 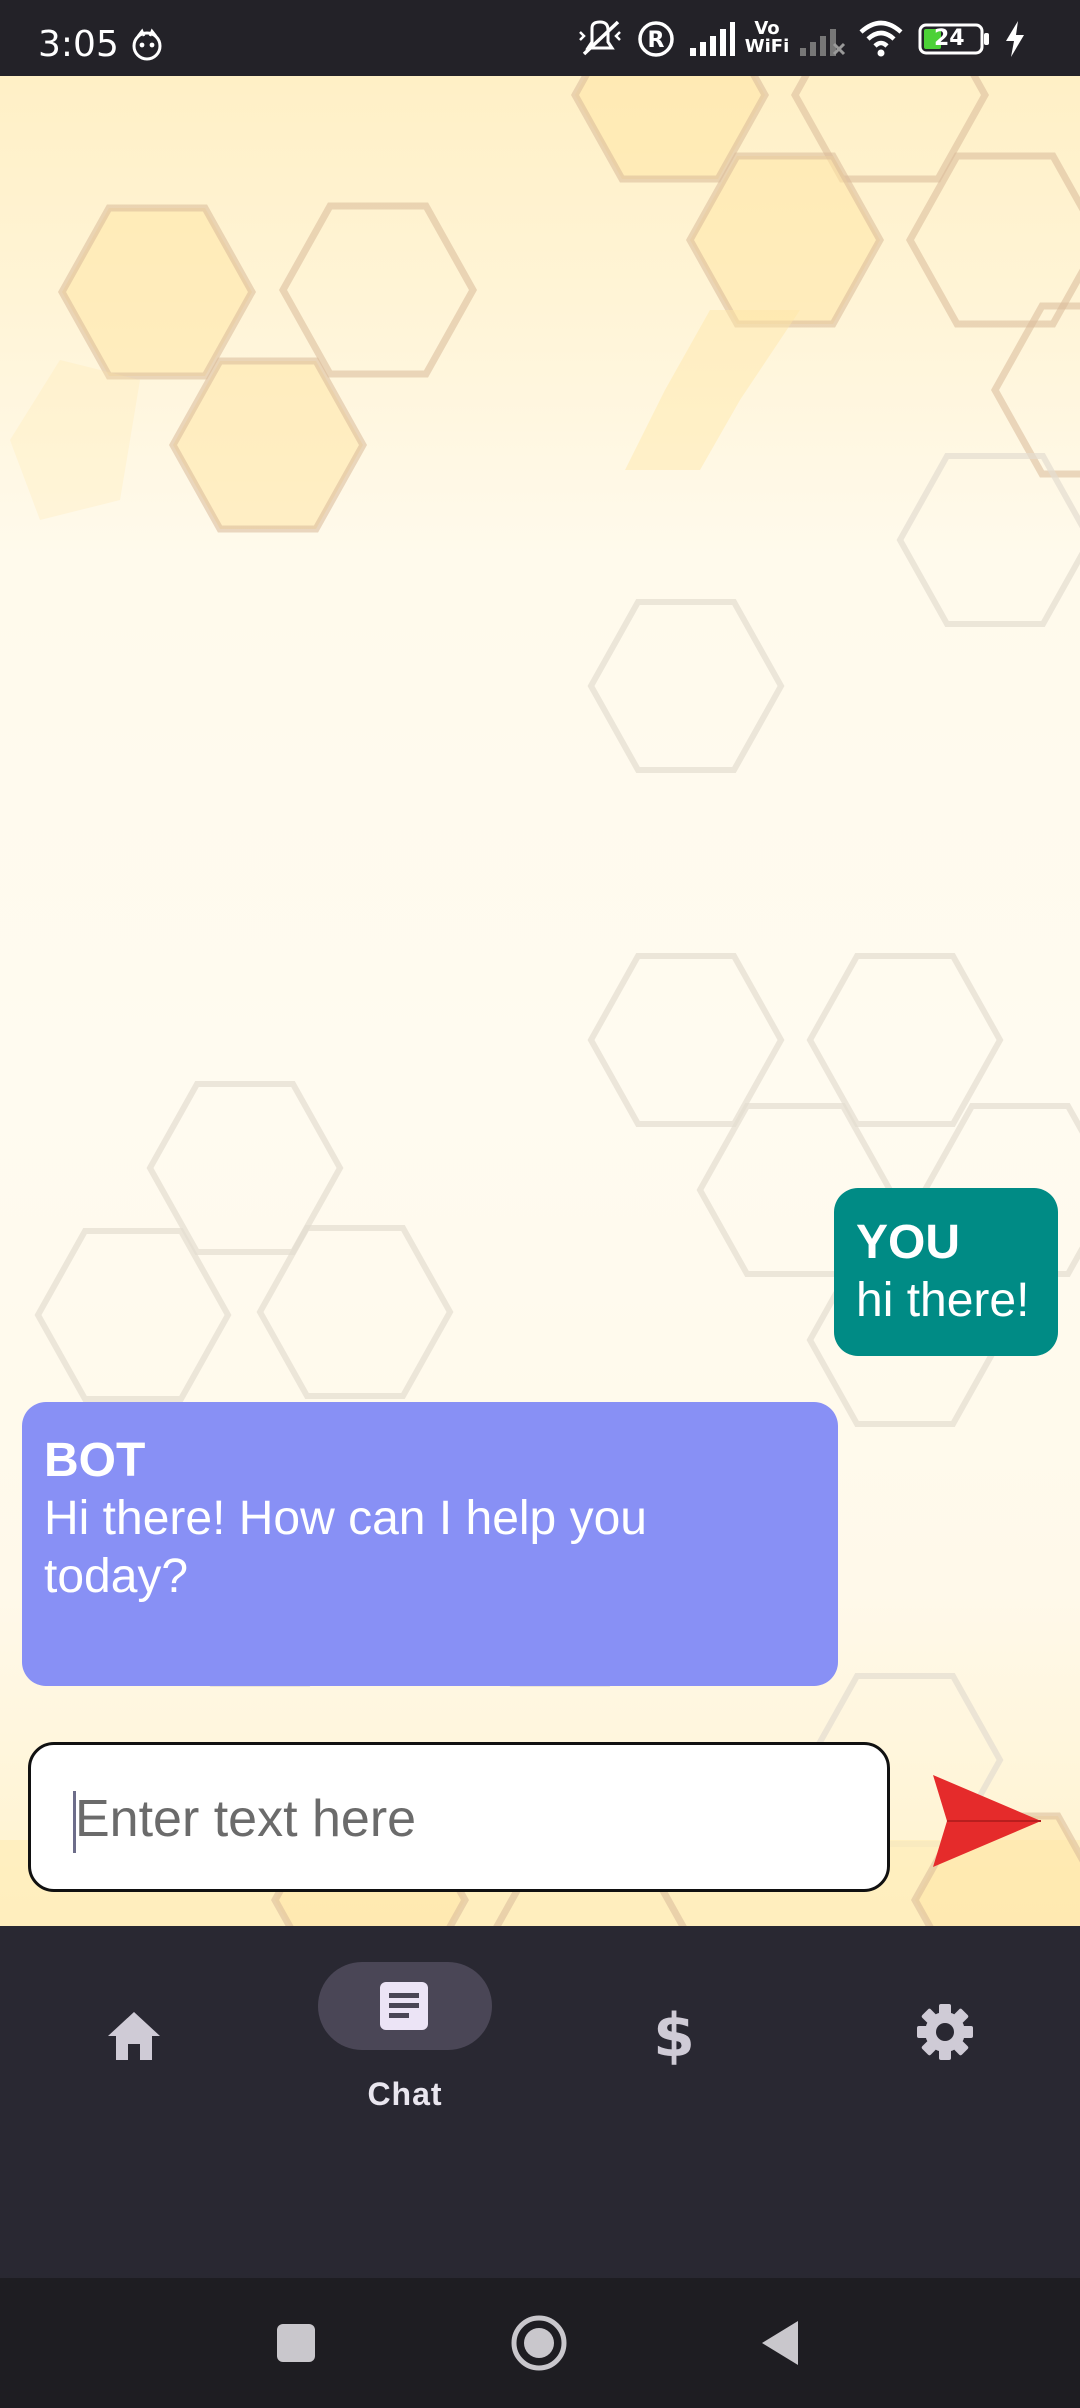 I want to click on svg-text: R, so click(x=656, y=40).